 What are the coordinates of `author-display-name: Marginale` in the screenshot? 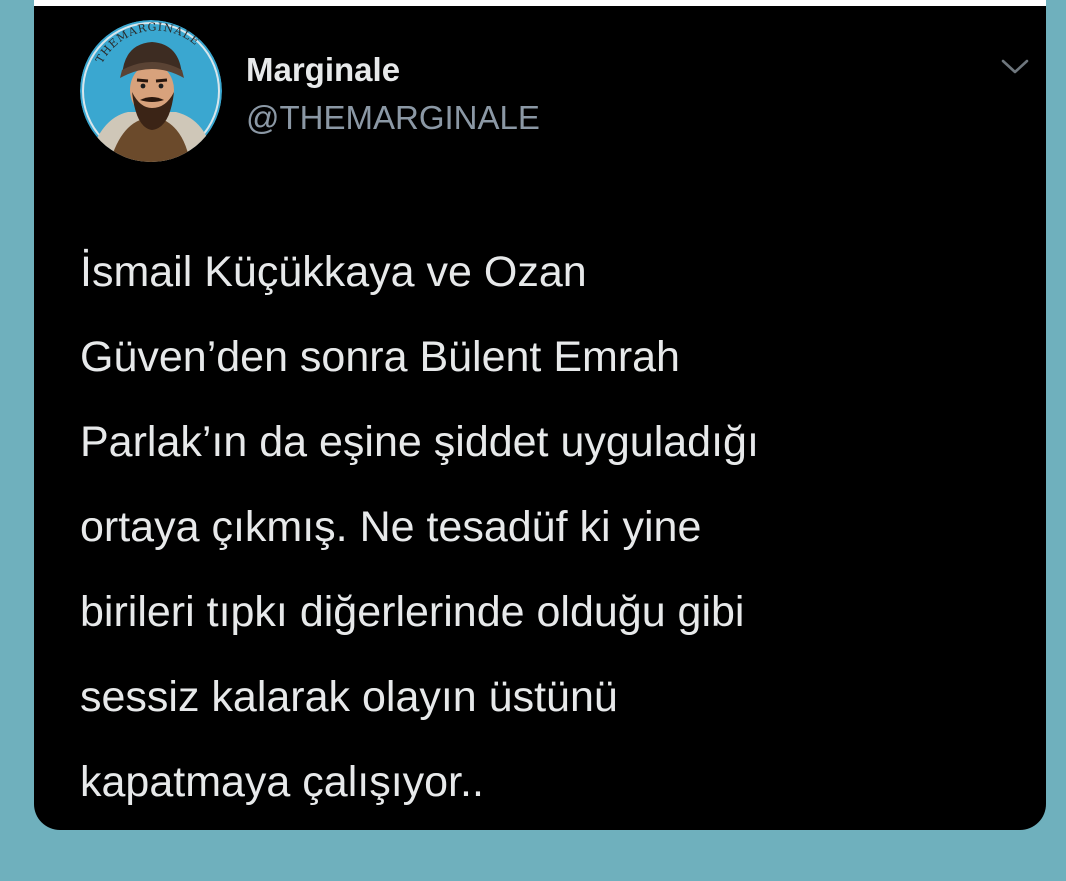 It's located at (323, 70).